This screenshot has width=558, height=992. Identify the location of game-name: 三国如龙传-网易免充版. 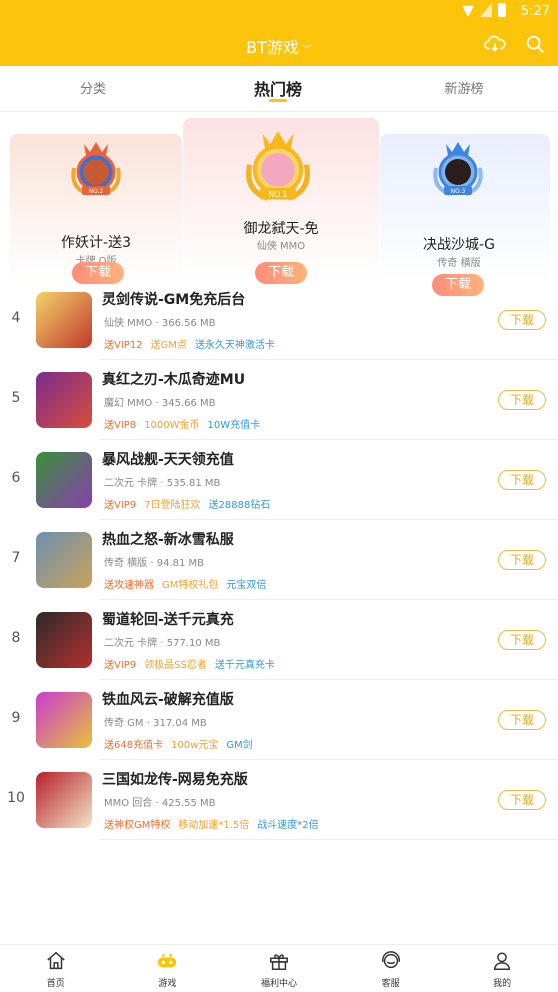
(175, 780).